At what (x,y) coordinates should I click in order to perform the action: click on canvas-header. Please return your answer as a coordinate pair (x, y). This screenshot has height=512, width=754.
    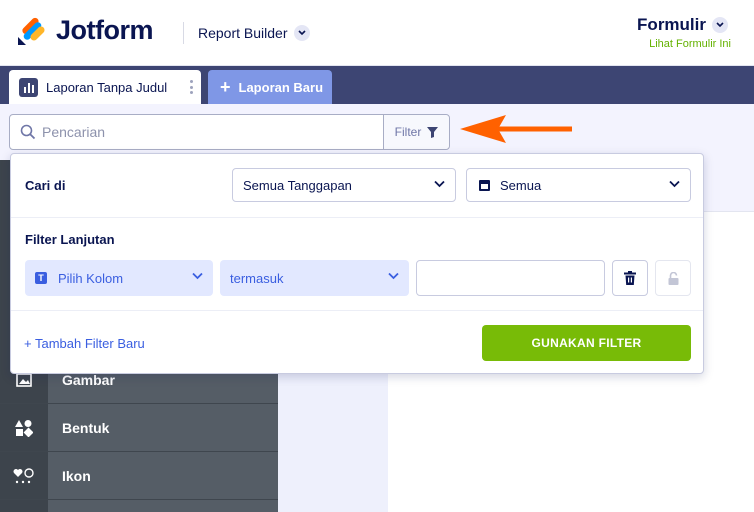
    Looking at the image, I should click on (727, 186).